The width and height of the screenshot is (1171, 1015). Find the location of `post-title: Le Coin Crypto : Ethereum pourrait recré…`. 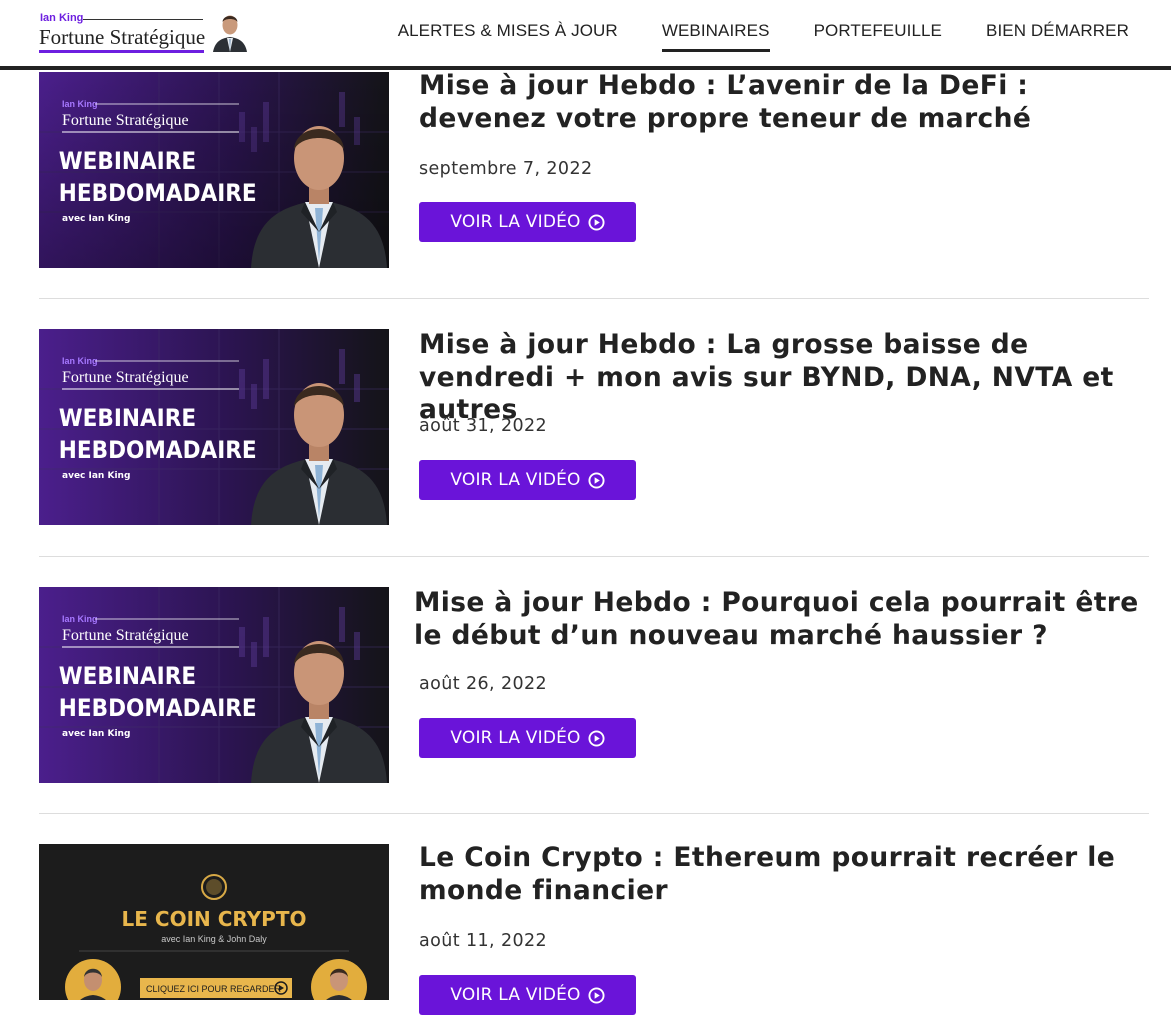

post-title: Le Coin Crypto : Ethereum pourrait recré… is located at coordinates (779, 874).